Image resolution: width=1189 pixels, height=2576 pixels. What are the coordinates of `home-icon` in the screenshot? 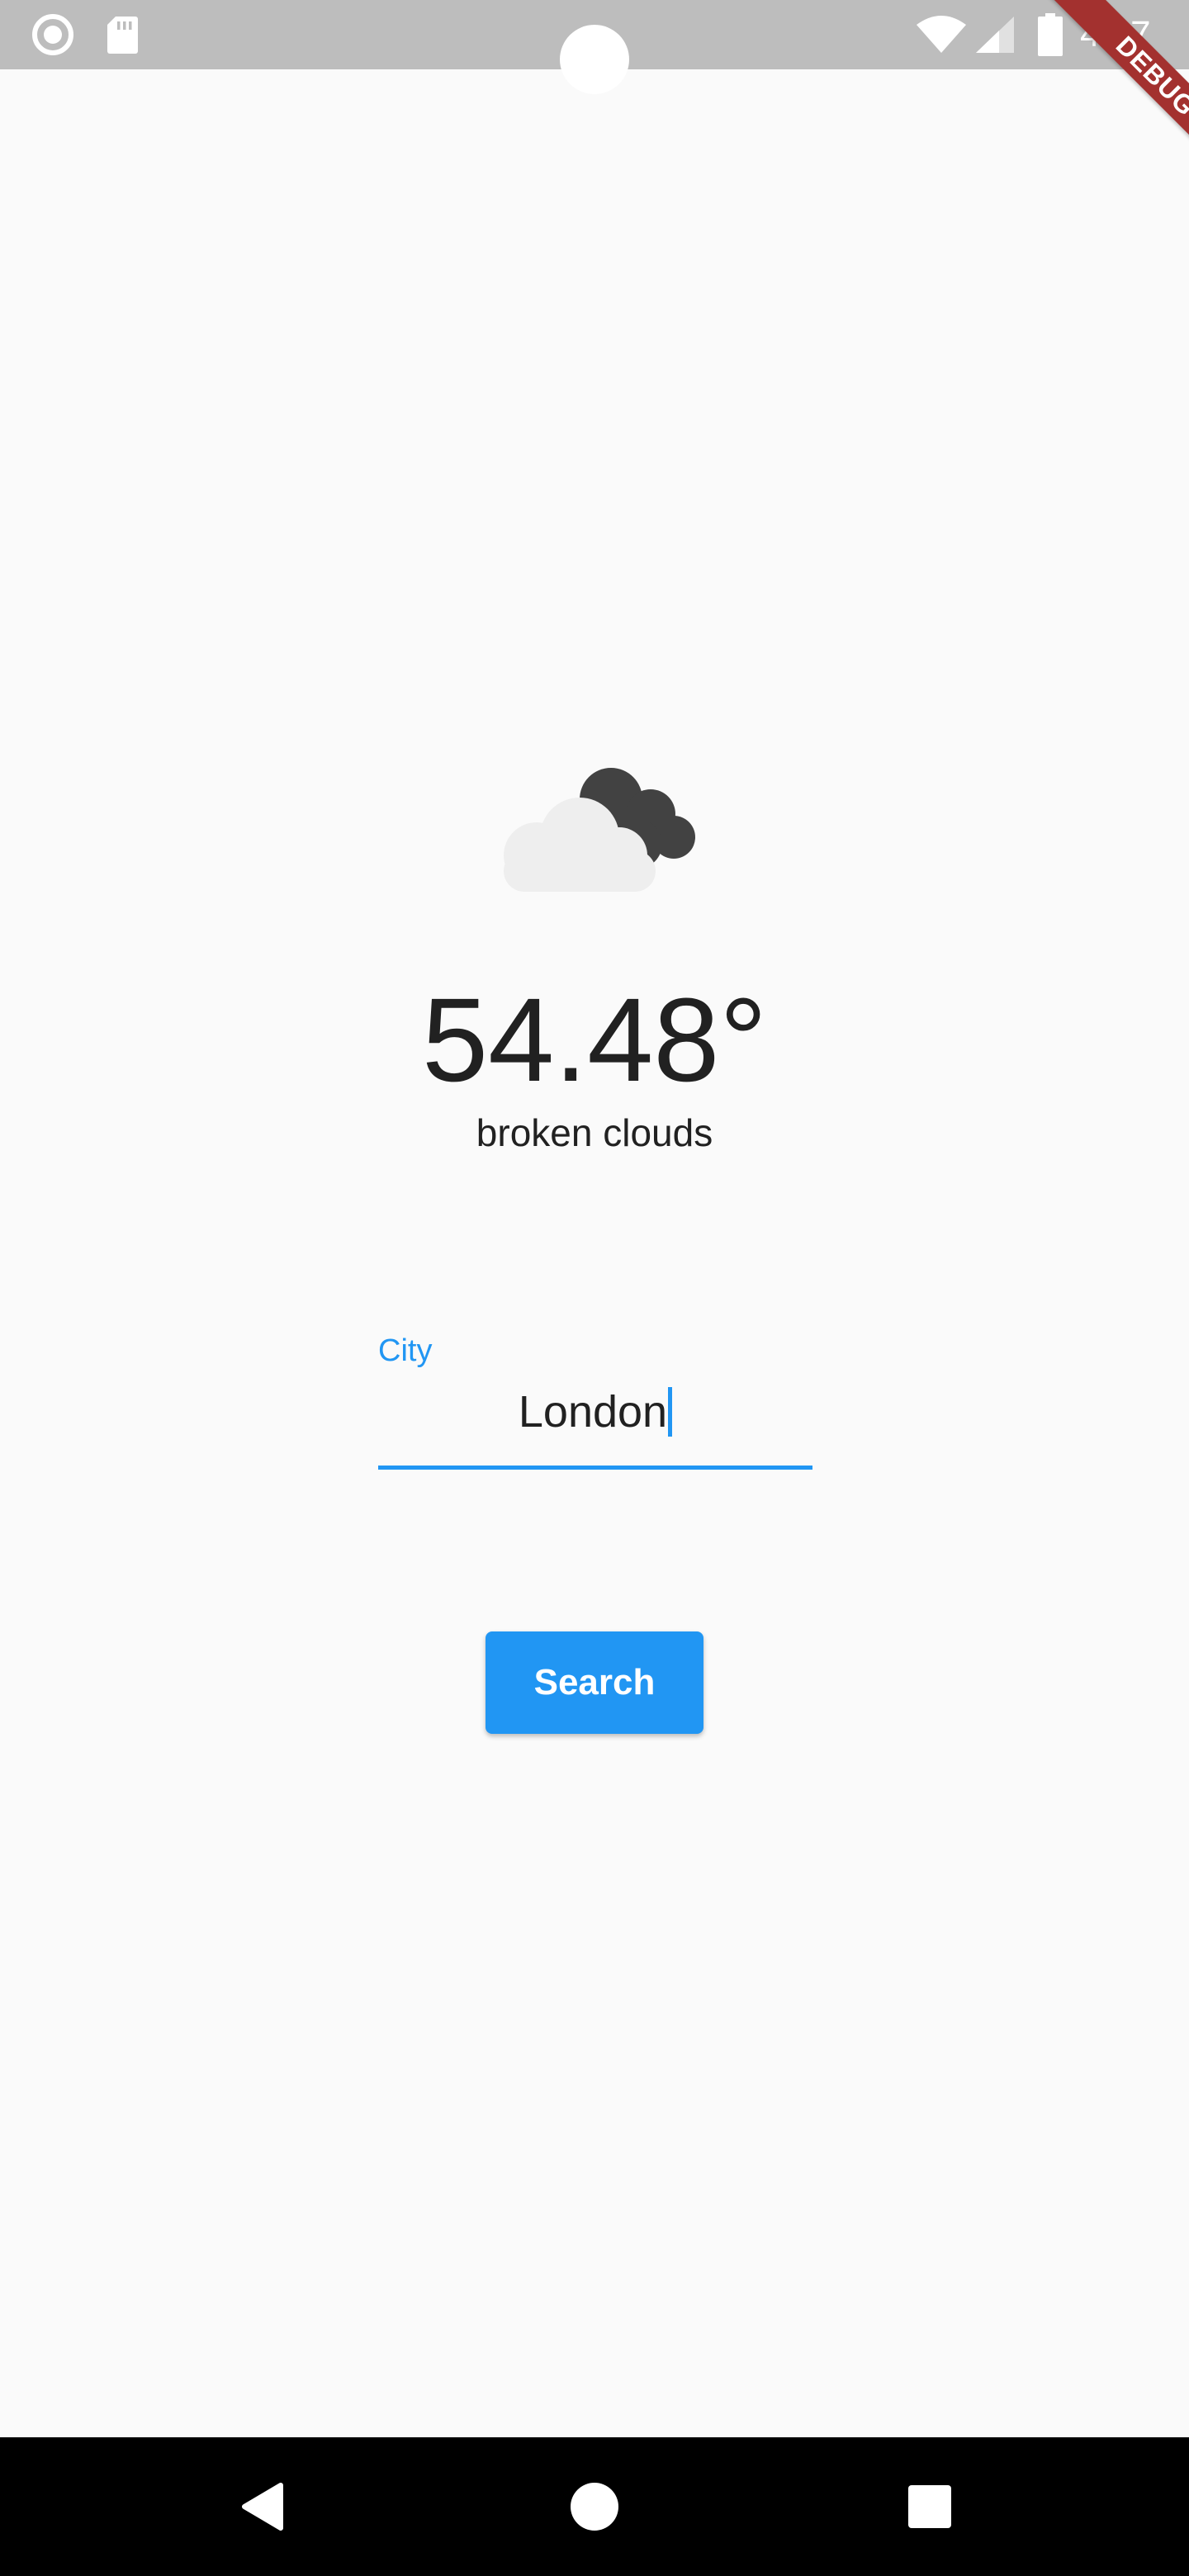 It's located at (594, 2506).